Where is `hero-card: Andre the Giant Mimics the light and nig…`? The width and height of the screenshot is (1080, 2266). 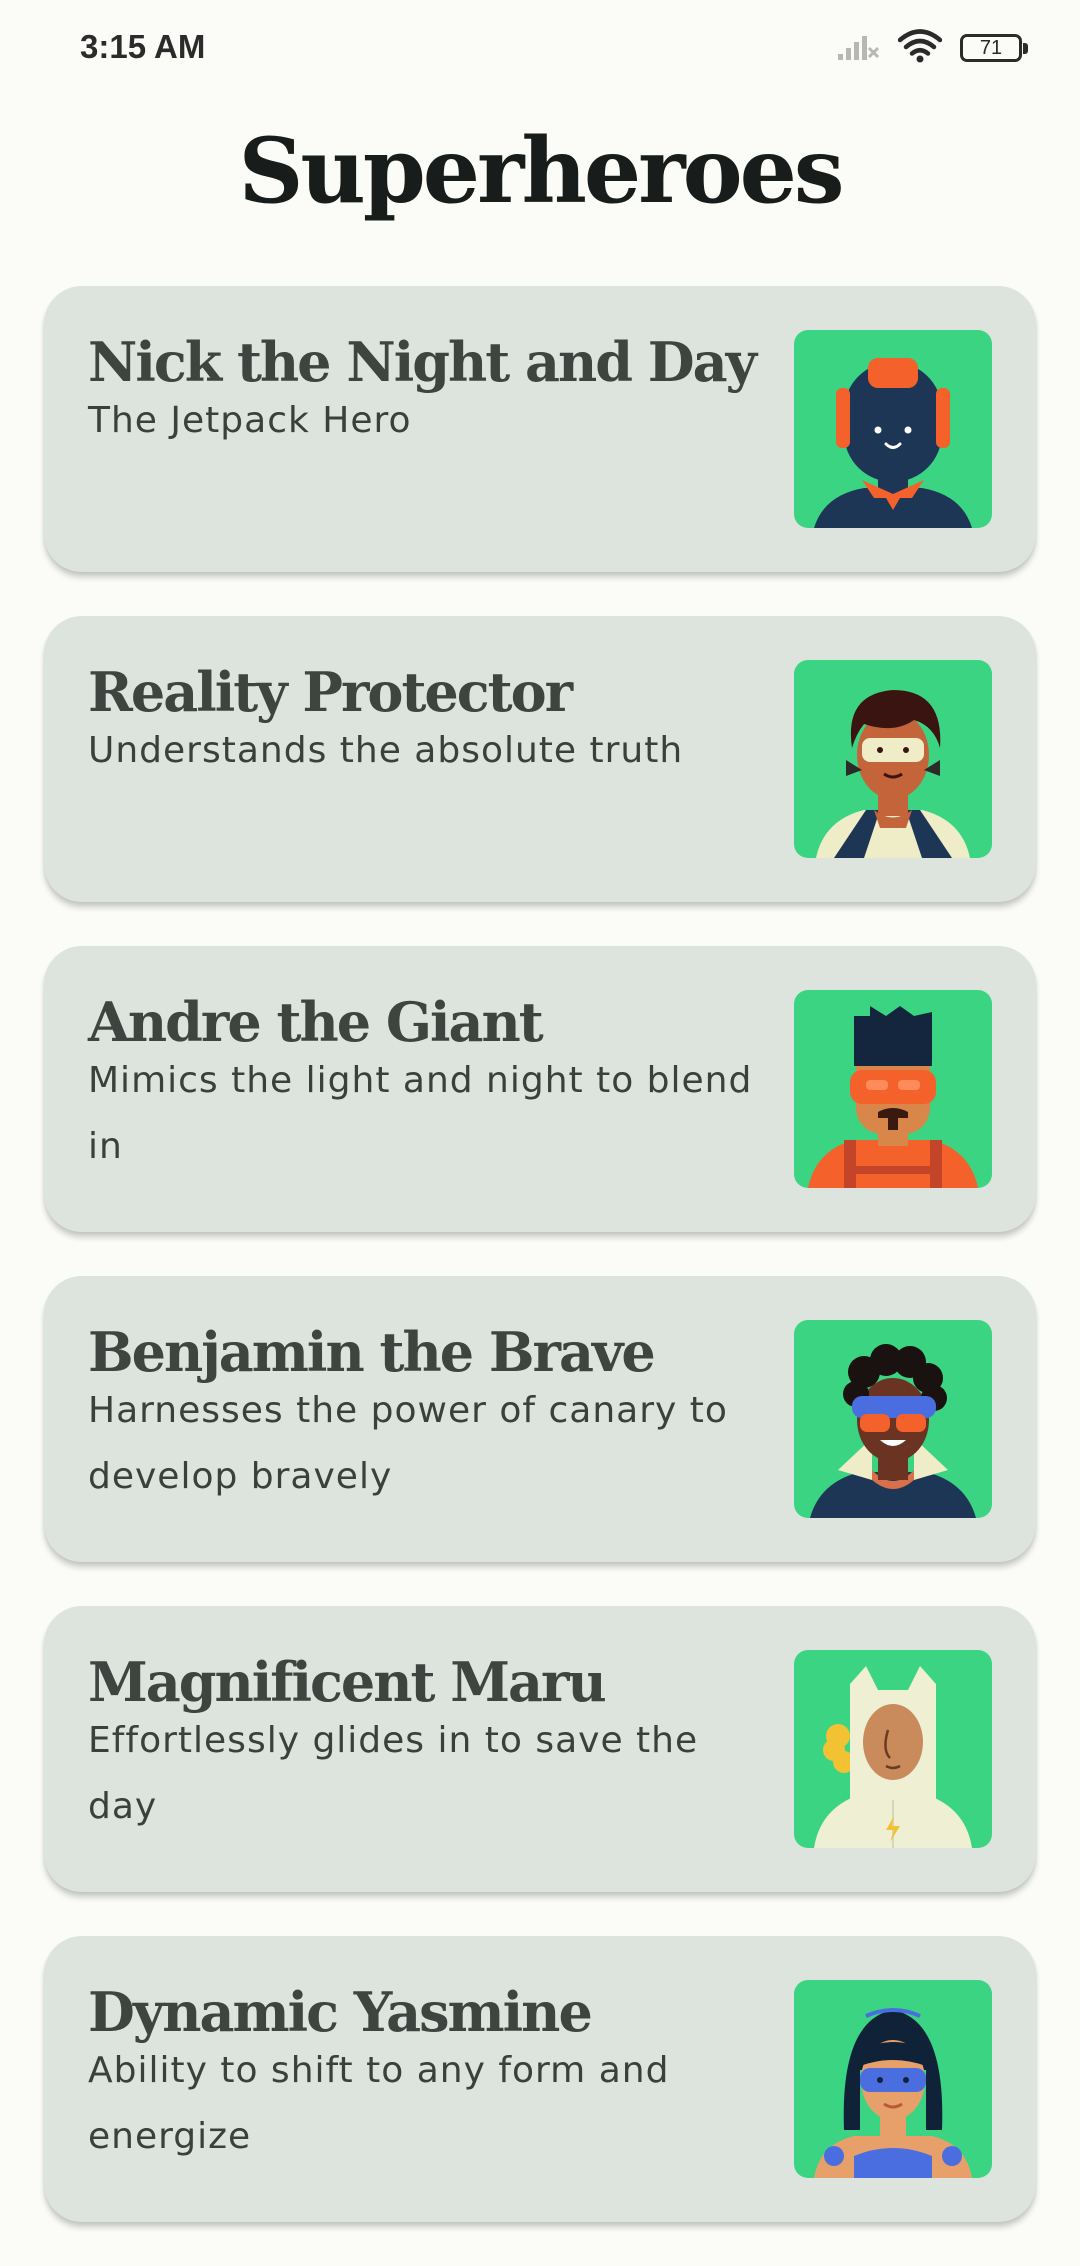
hero-card: Andre the Giant Mimics the light and nig… is located at coordinates (540, 1089).